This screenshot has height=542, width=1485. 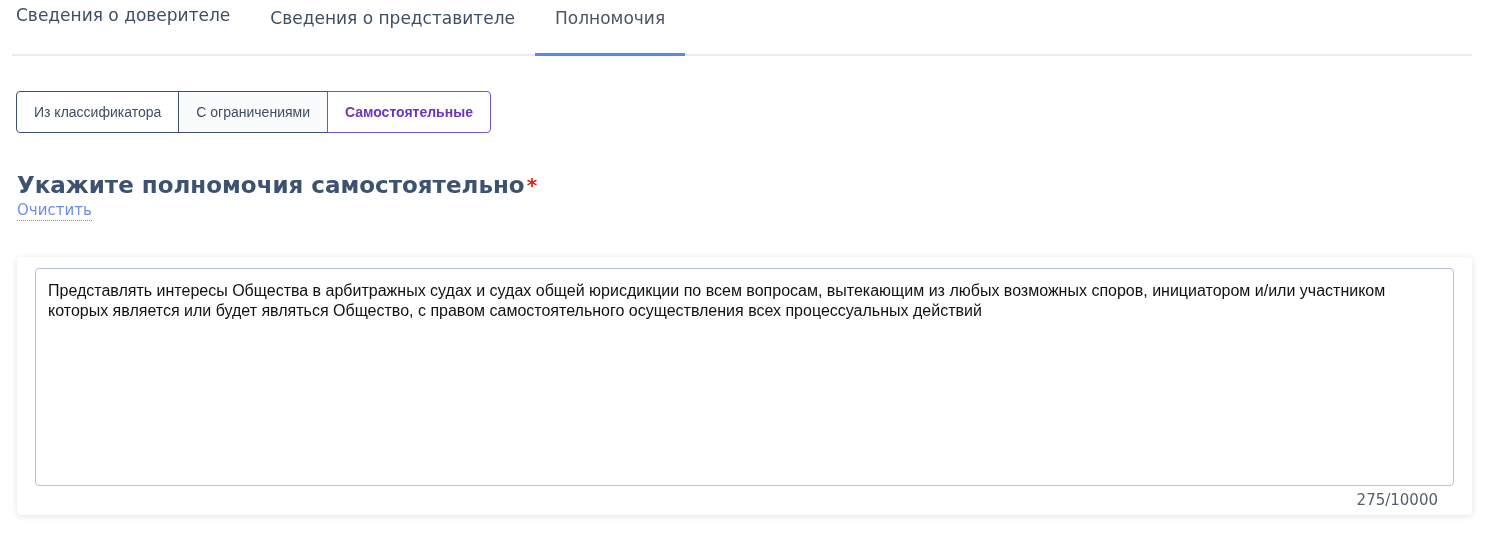 I want to click on tab: Полномочия, so click(x=610, y=28).